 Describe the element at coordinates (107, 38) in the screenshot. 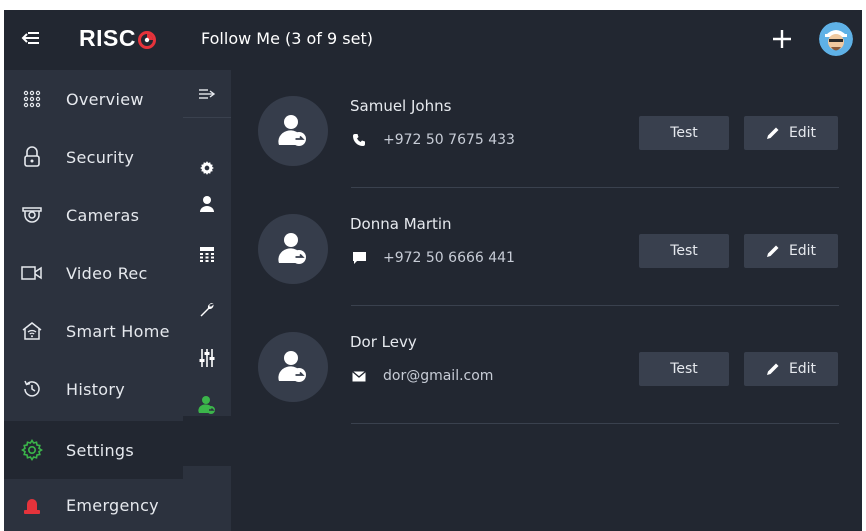

I see `logo-text: RISC` at that location.